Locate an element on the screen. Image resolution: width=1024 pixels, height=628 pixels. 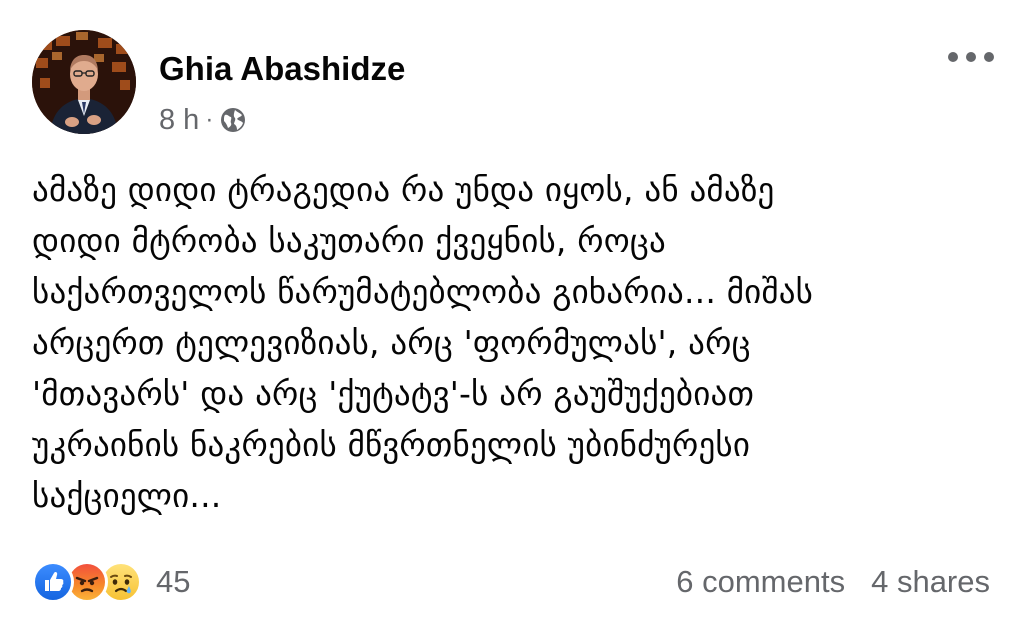
post-stats: 6 comments 4 shares is located at coordinates (833, 582).